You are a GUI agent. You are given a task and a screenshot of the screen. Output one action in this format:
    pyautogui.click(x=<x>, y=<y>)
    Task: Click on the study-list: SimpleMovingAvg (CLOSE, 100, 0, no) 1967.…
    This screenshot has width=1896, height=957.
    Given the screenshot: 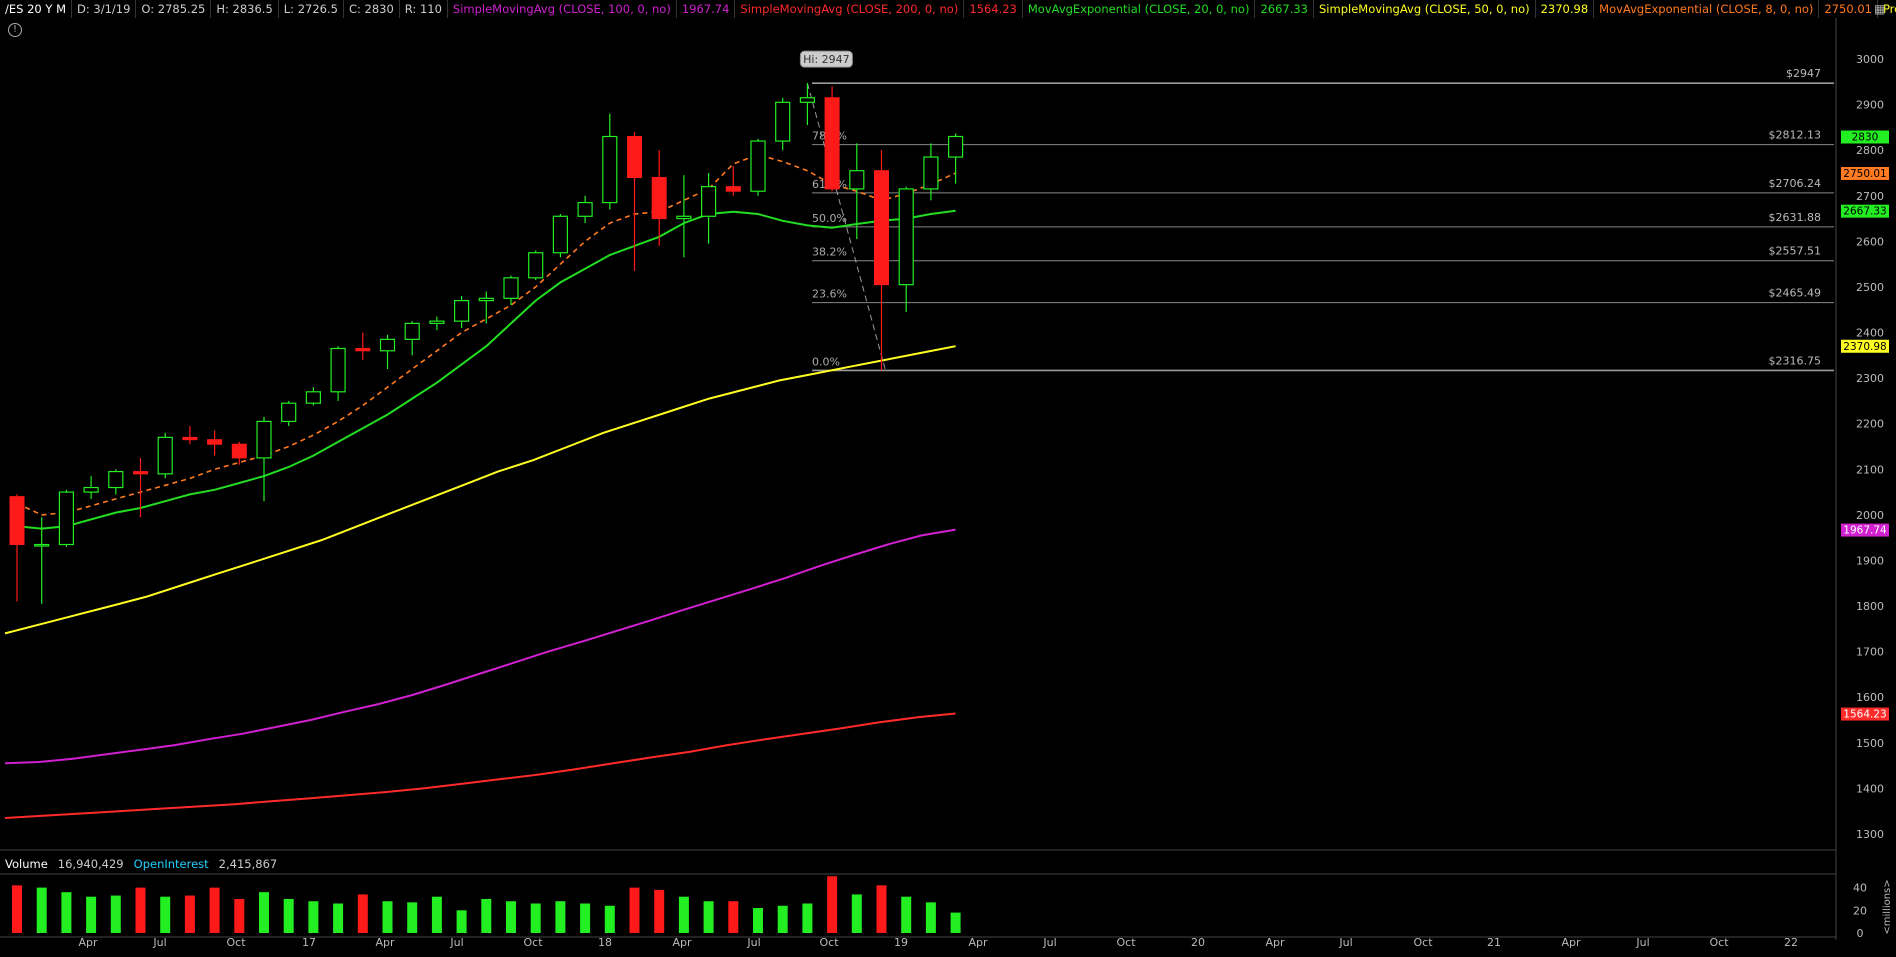 What is the action you would take?
    pyautogui.click(x=1172, y=9)
    